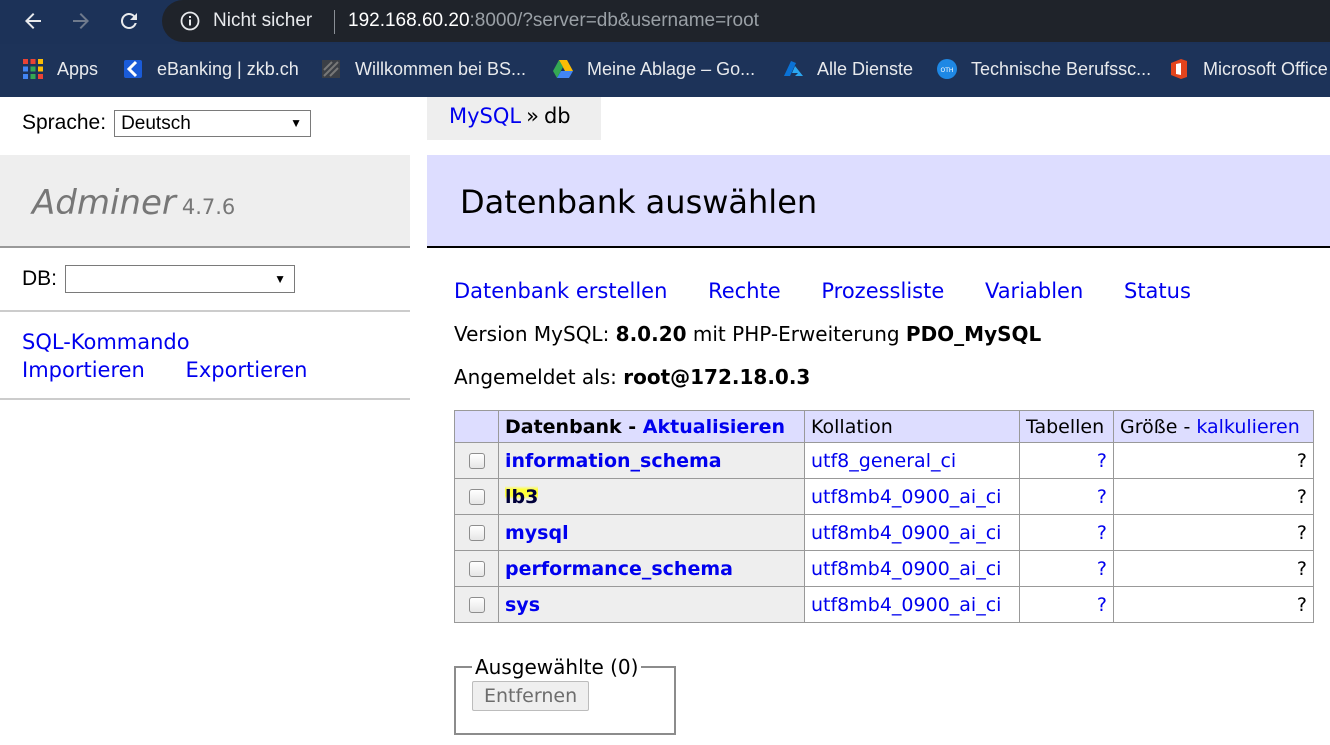 The image size is (1330, 745). What do you see at coordinates (947, 69) in the screenshot?
I see `otm-icon: OTH` at bounding box center [947, 69].